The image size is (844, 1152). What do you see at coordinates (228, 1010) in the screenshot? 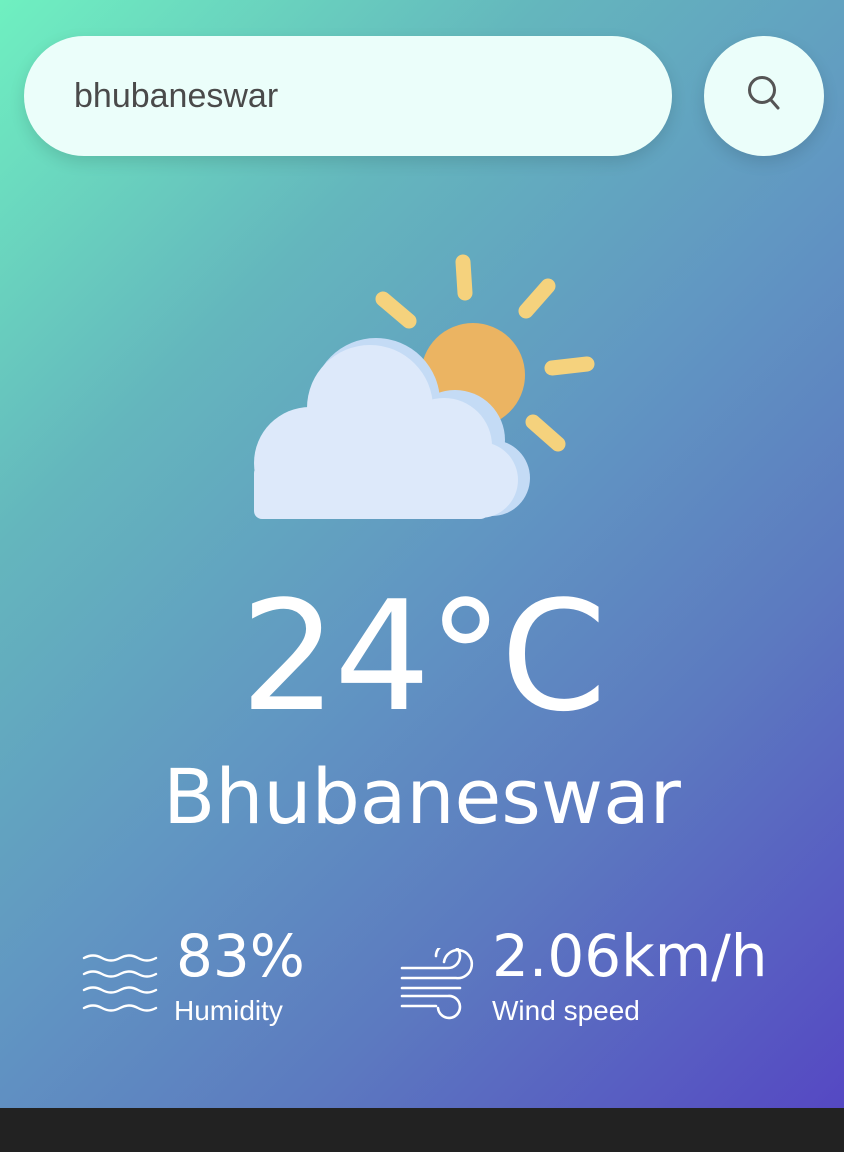
I see `humidity-label: Humidity` at bounding box center [228, 1010].